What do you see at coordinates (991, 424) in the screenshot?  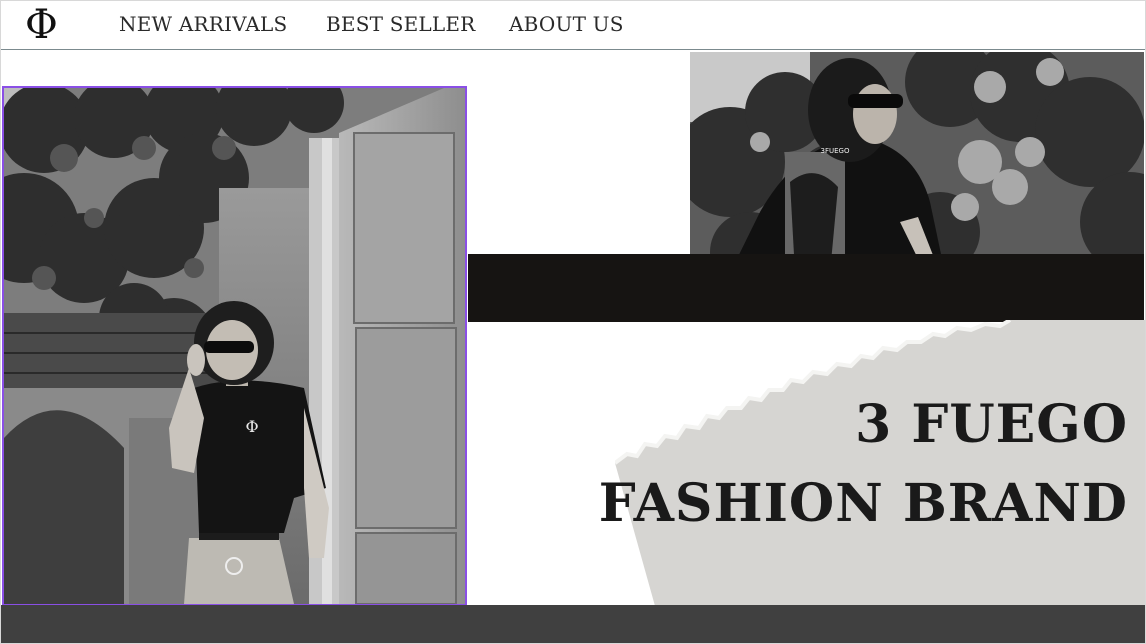 I see `hero-title-line1: 3 FUEGO` at bounding box center [991, 424].